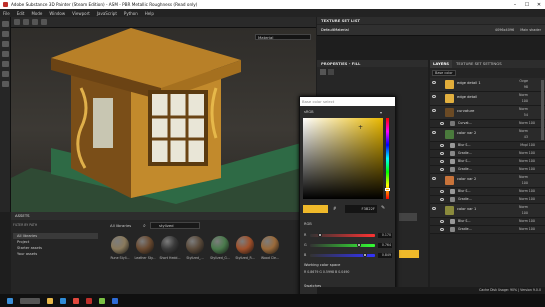  Describe the element at coordinates (283, 37) in the screenshot. I see `viewport-mode-select: Material` at that location.